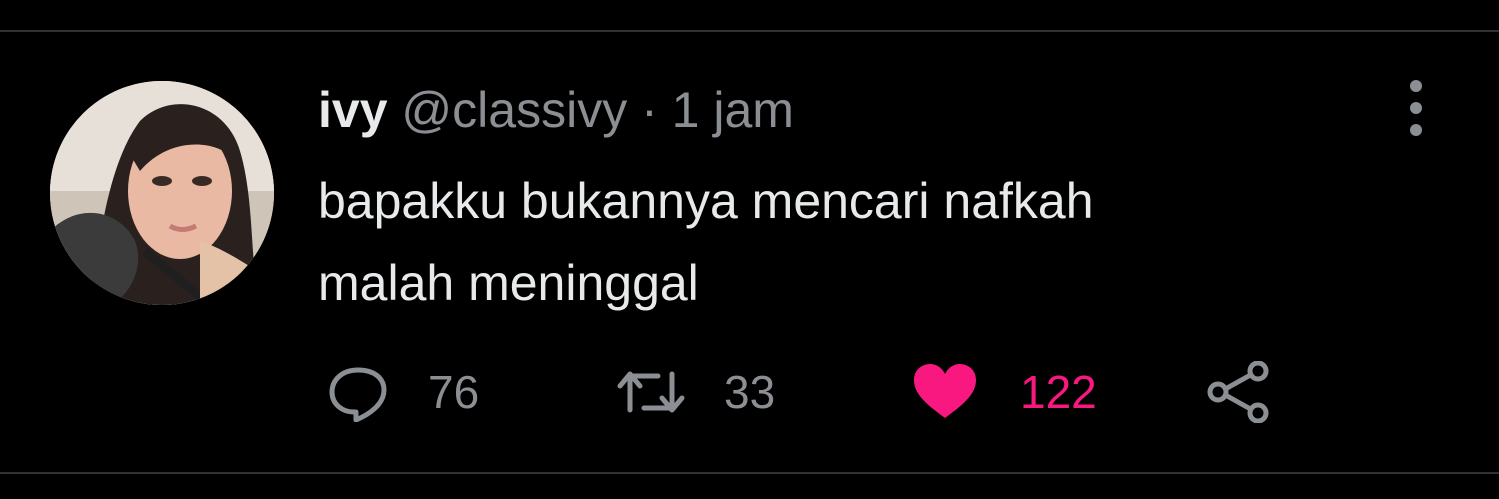 The height and width of the screenshot is (499, 1499). Describe the element at coordinates (706, 201) in the screenshot. I see `tweet-text-line: bapakku bukannya mencari nafkah` at that location.